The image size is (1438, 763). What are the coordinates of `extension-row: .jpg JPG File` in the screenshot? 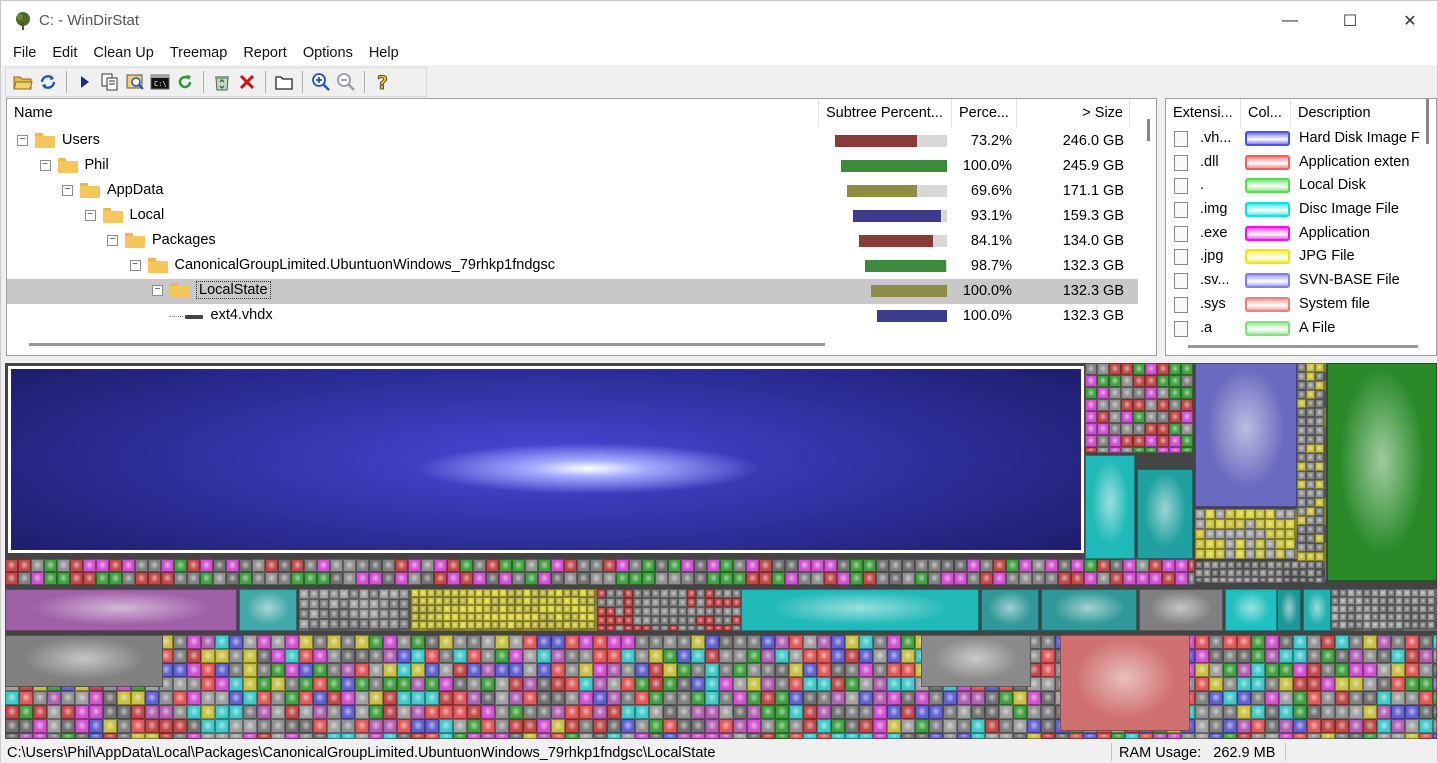 It's located at (1301, 257).